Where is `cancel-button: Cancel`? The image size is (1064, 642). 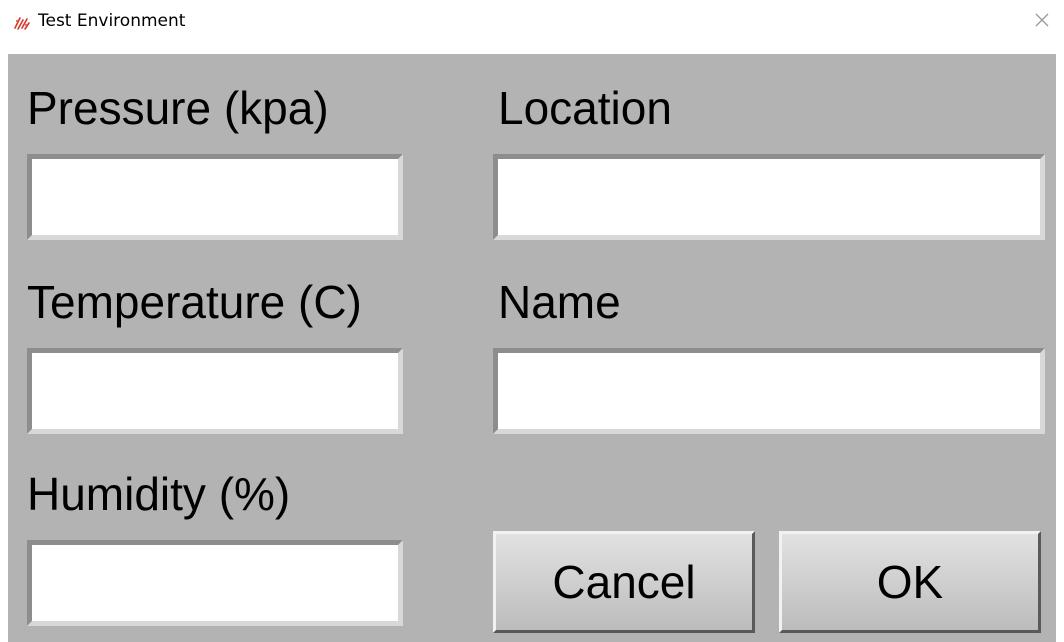
cancel-button: Cancel is located at coordinates (624, 582).